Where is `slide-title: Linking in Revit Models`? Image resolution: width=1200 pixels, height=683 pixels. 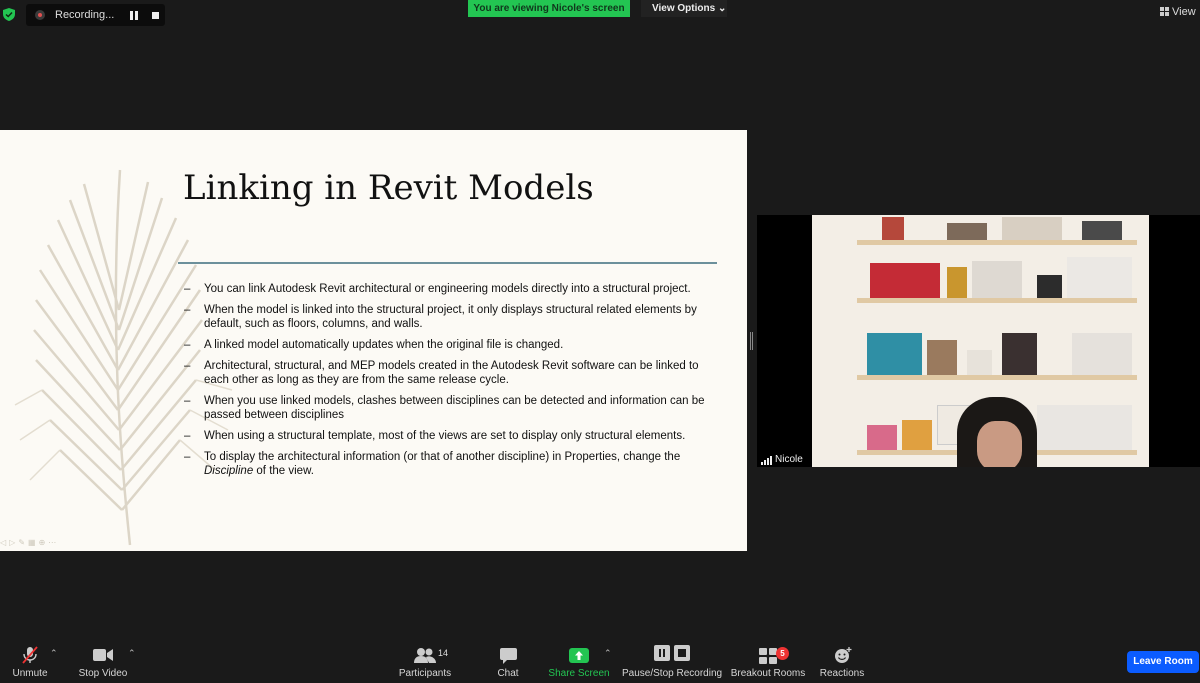 slide-title: Linking in Revit Models is located at coordinates (388, 188).